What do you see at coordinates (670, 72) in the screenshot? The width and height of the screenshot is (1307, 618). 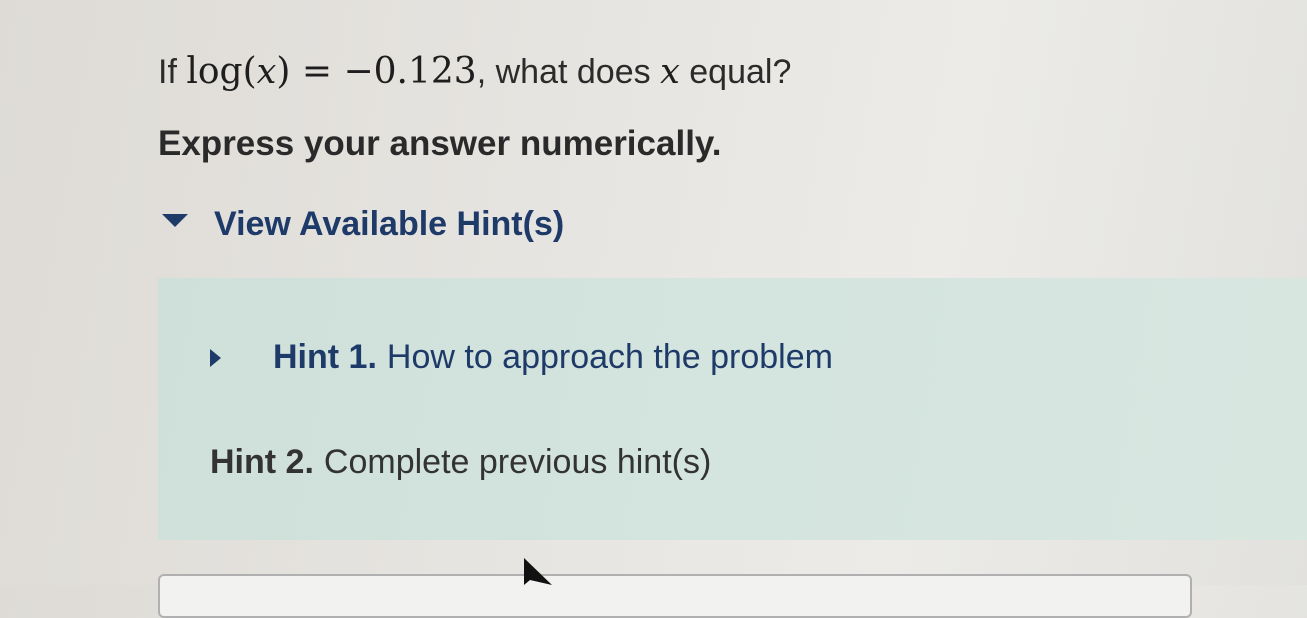 I see `math-variable-2: x` at bounding box center [670, 72].